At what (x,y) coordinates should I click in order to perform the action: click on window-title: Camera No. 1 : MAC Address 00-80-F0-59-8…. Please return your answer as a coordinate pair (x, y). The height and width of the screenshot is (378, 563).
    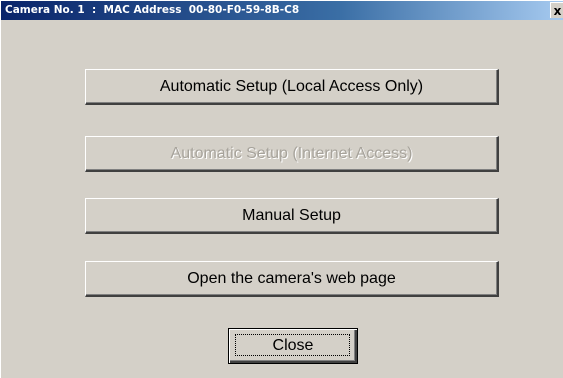
    Looking at the image, I should click on (152, 10).